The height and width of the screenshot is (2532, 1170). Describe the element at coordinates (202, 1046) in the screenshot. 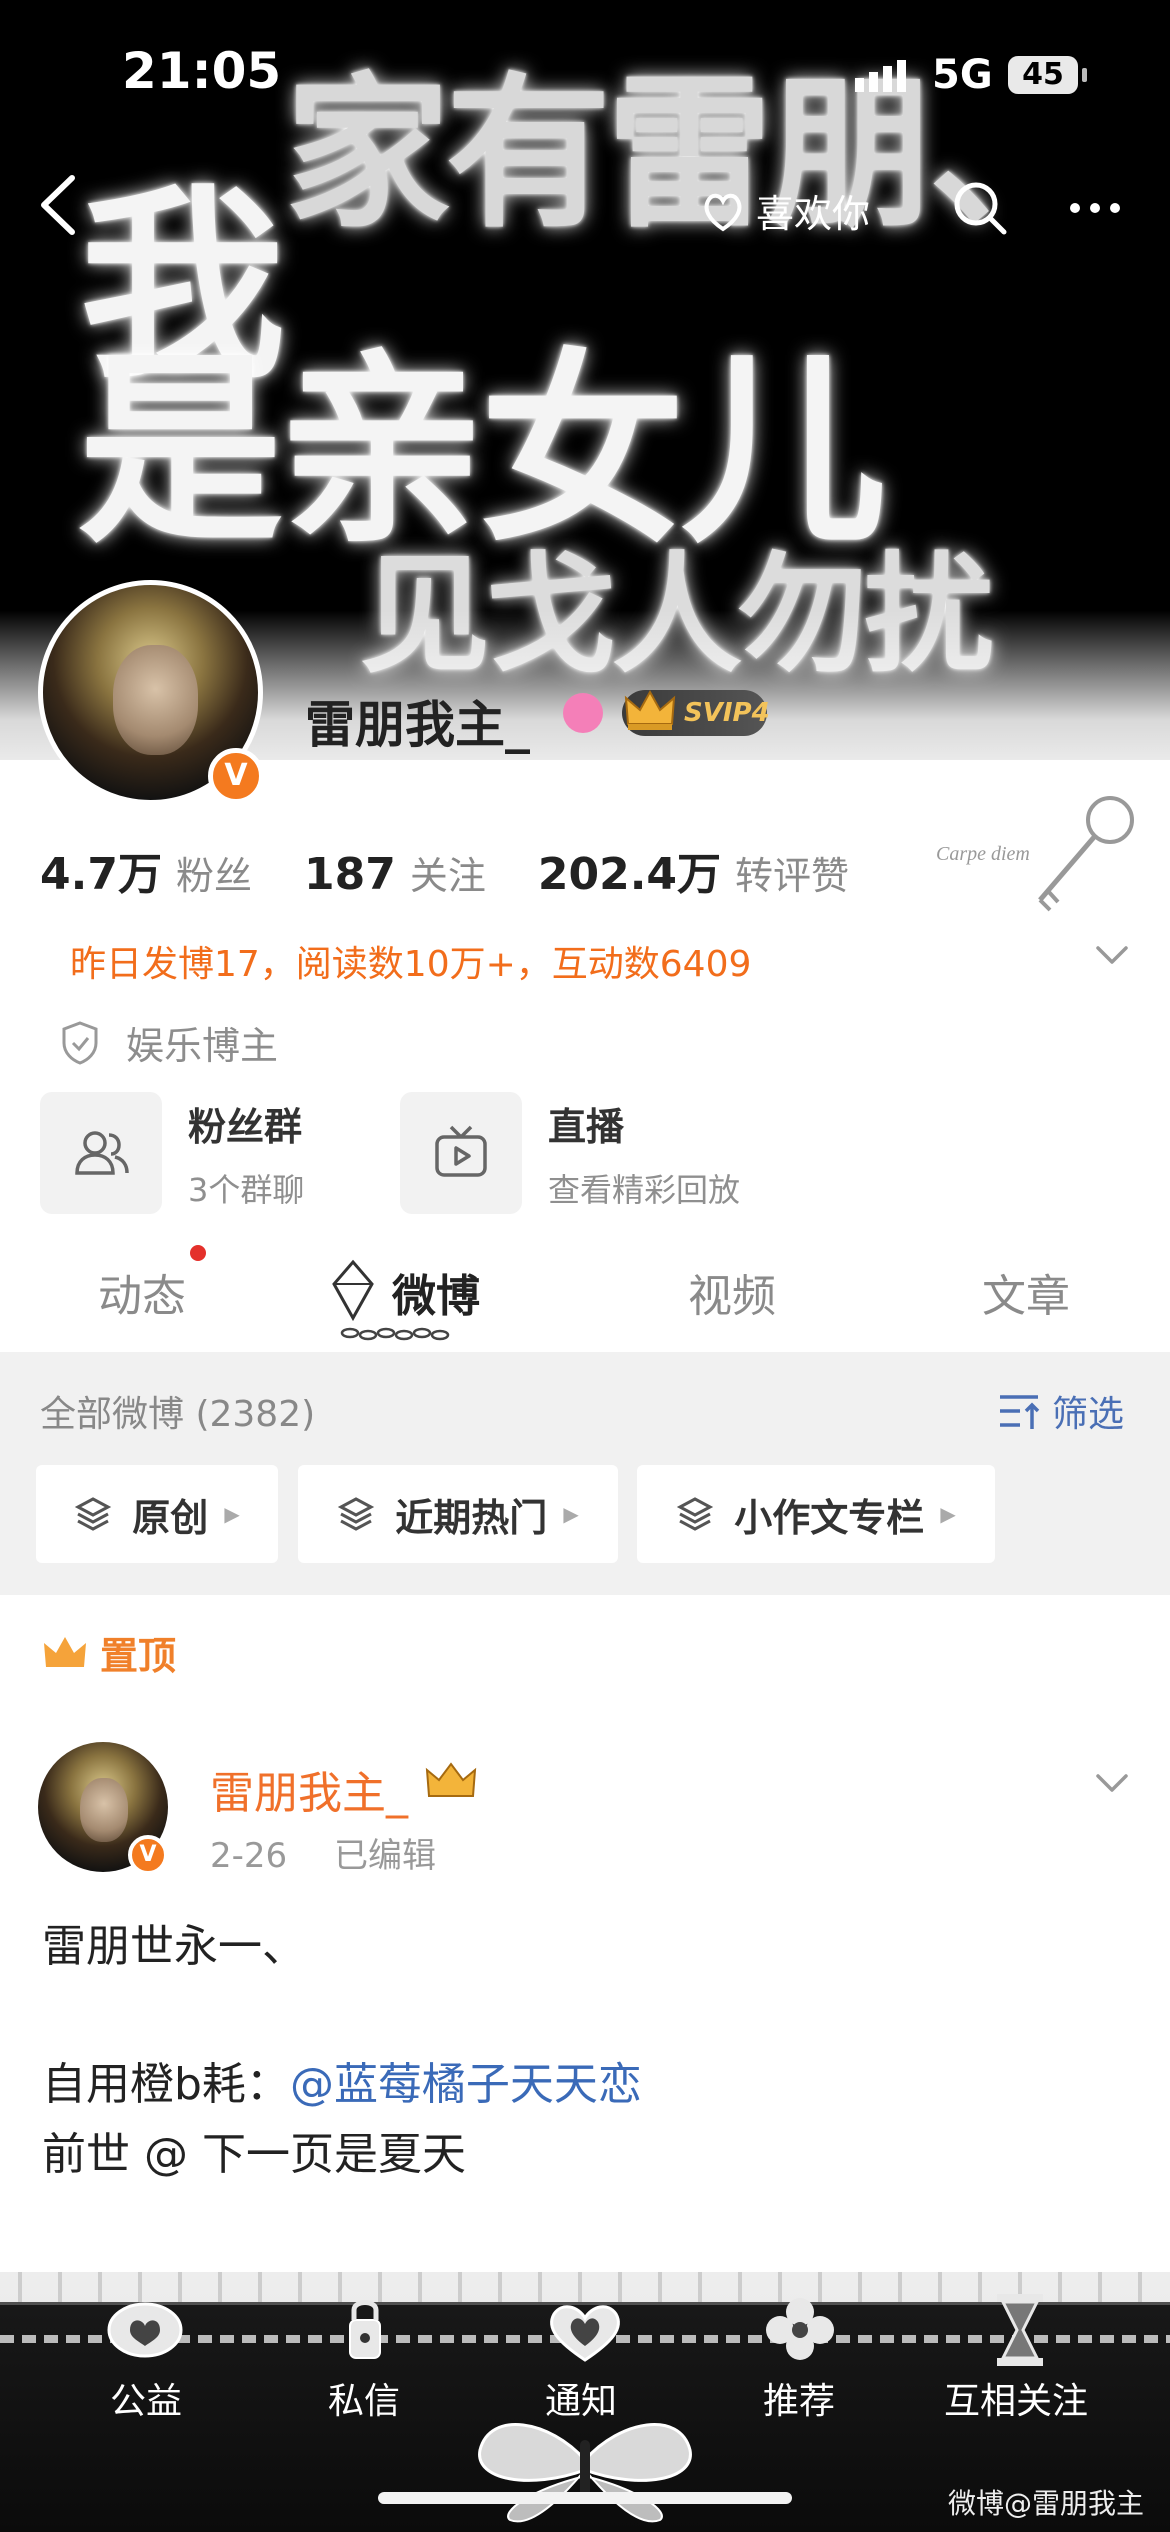

I see `role-label: 娱乐博主` at that location.